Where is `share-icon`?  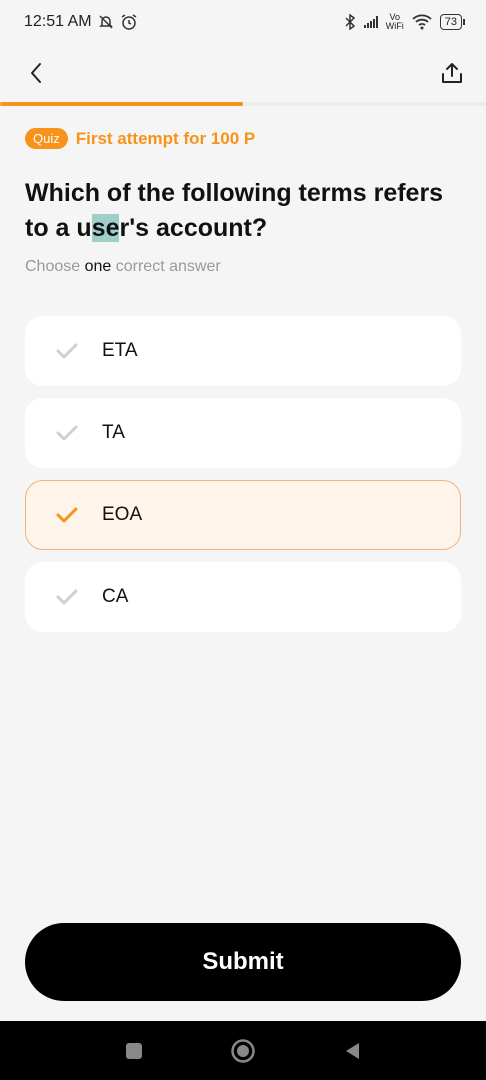
share-icon is located at coordinates (452, 73).